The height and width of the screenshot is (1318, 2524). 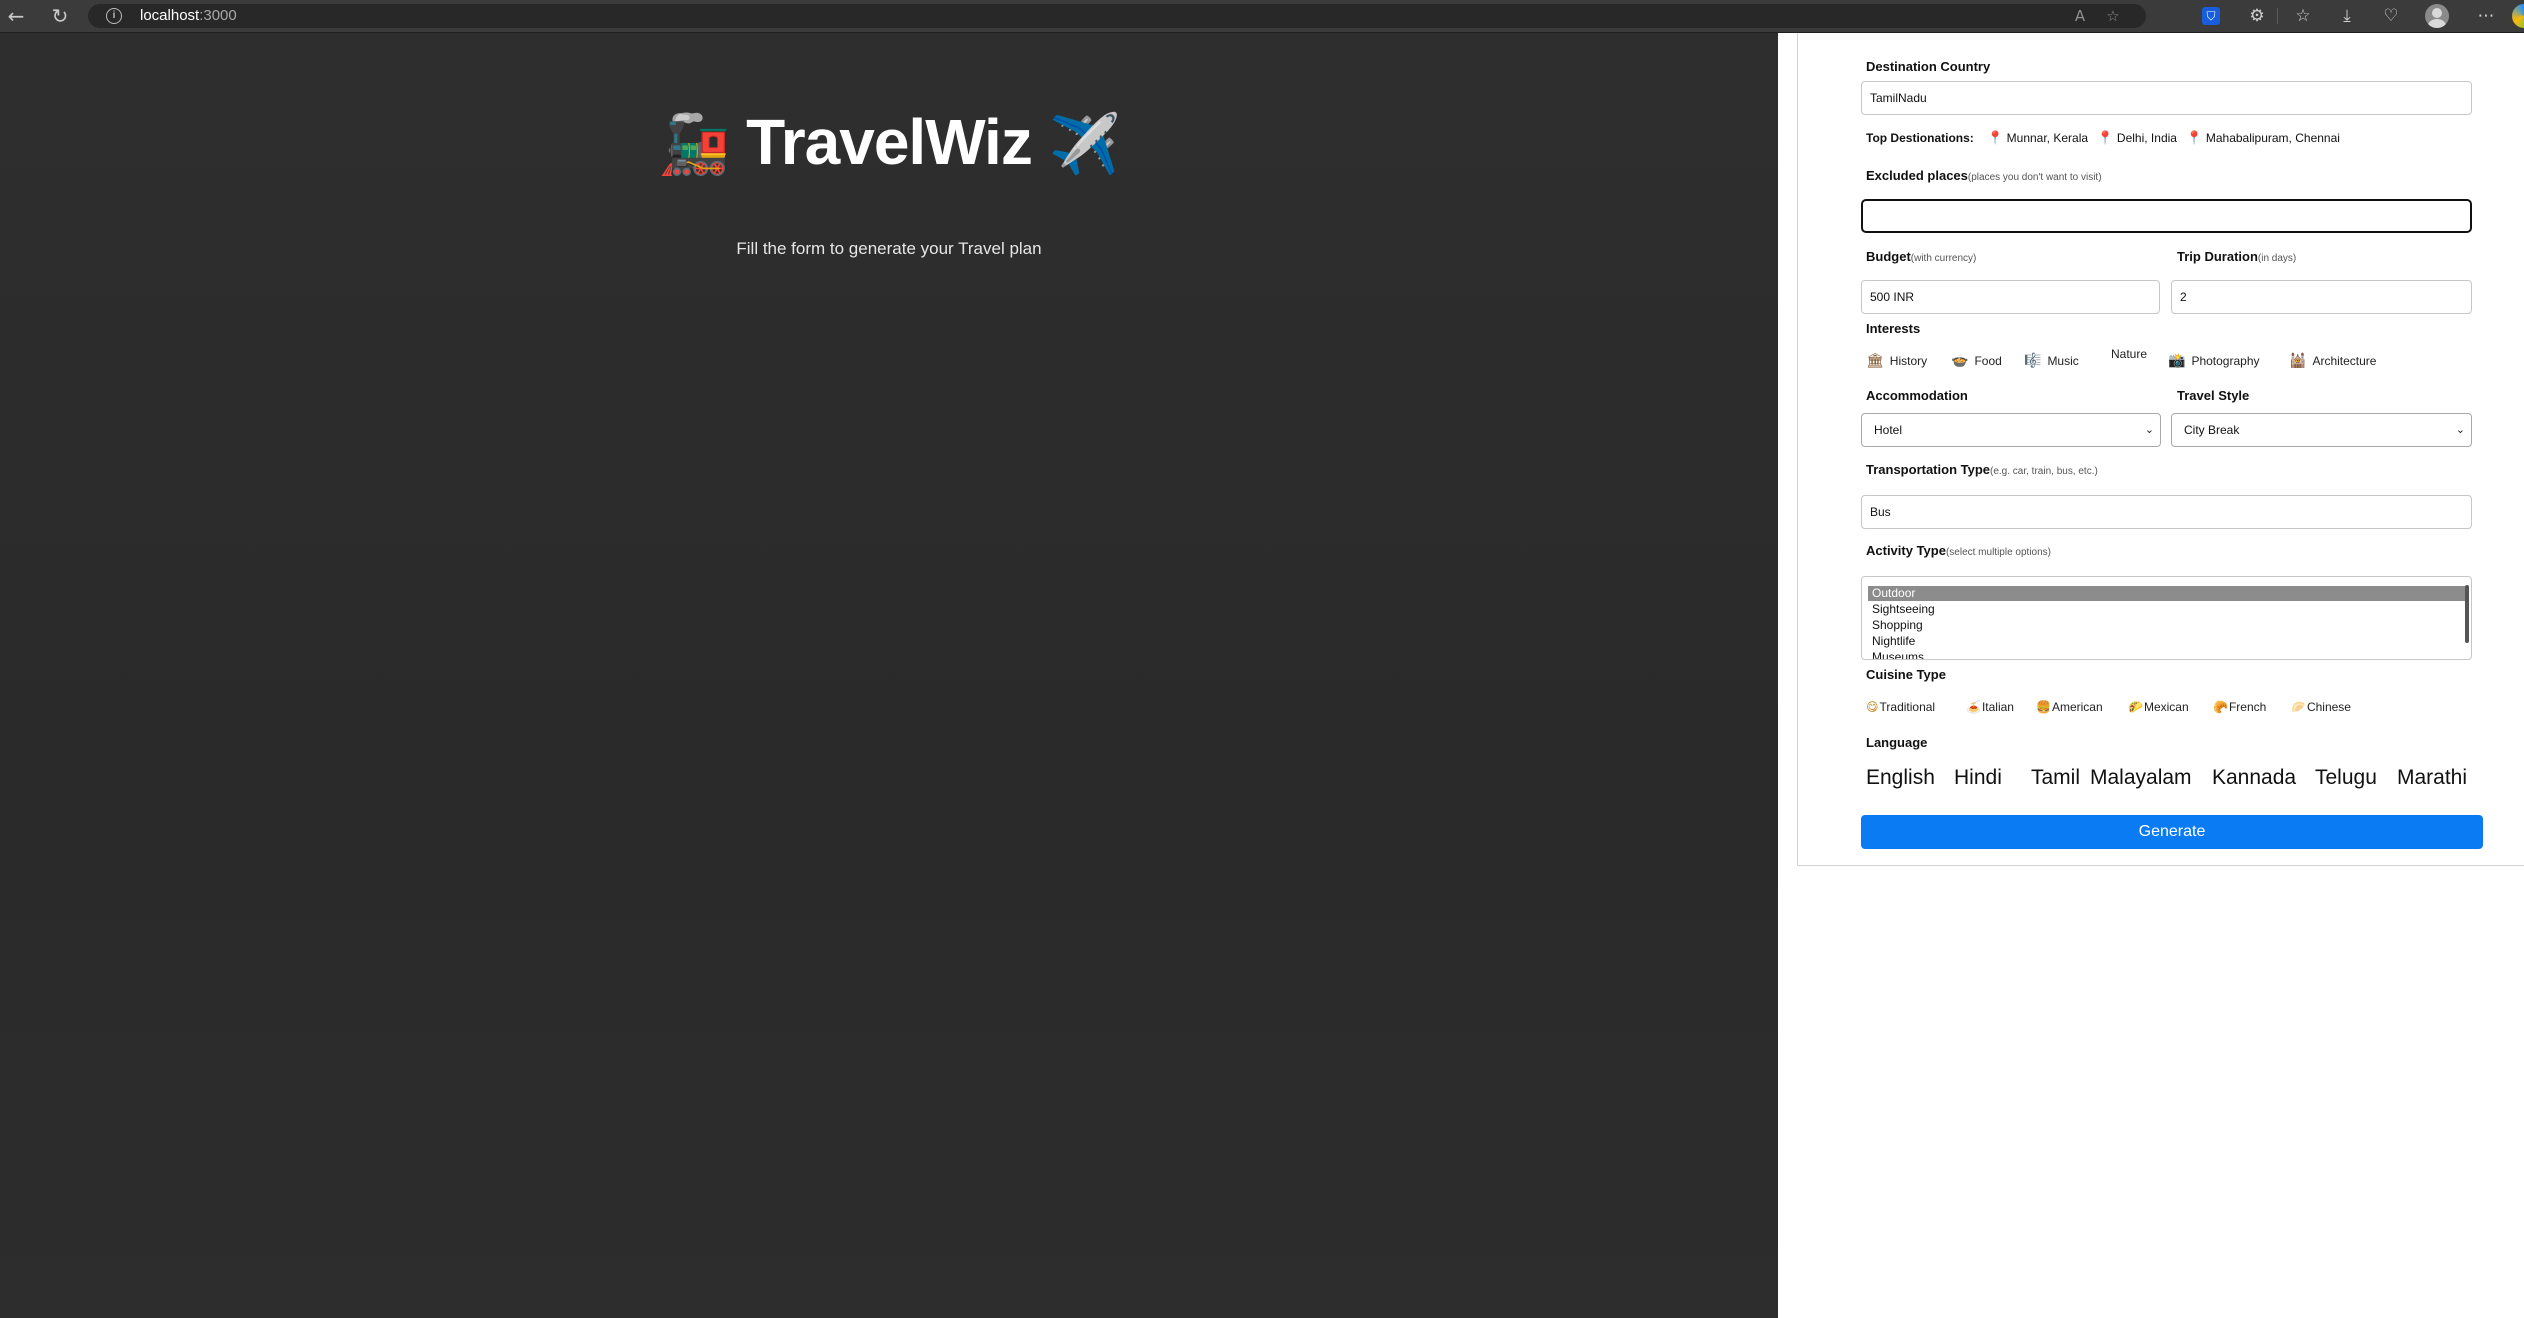 What do you see at coordinates (1897, 742) in the screenshot?
I see `language-label: Language` at bounding box center [1897, 742].